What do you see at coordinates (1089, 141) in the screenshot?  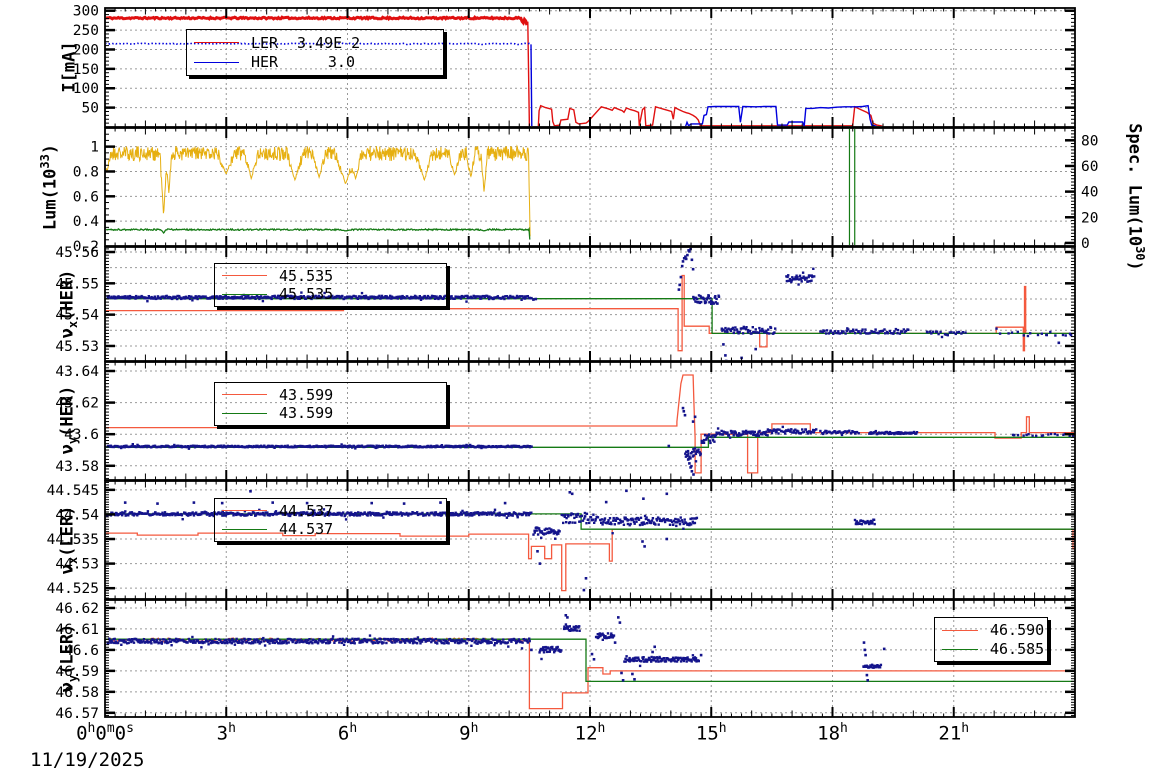 I see `y2-tick-label: 80` at bounding box center [1089, 141].